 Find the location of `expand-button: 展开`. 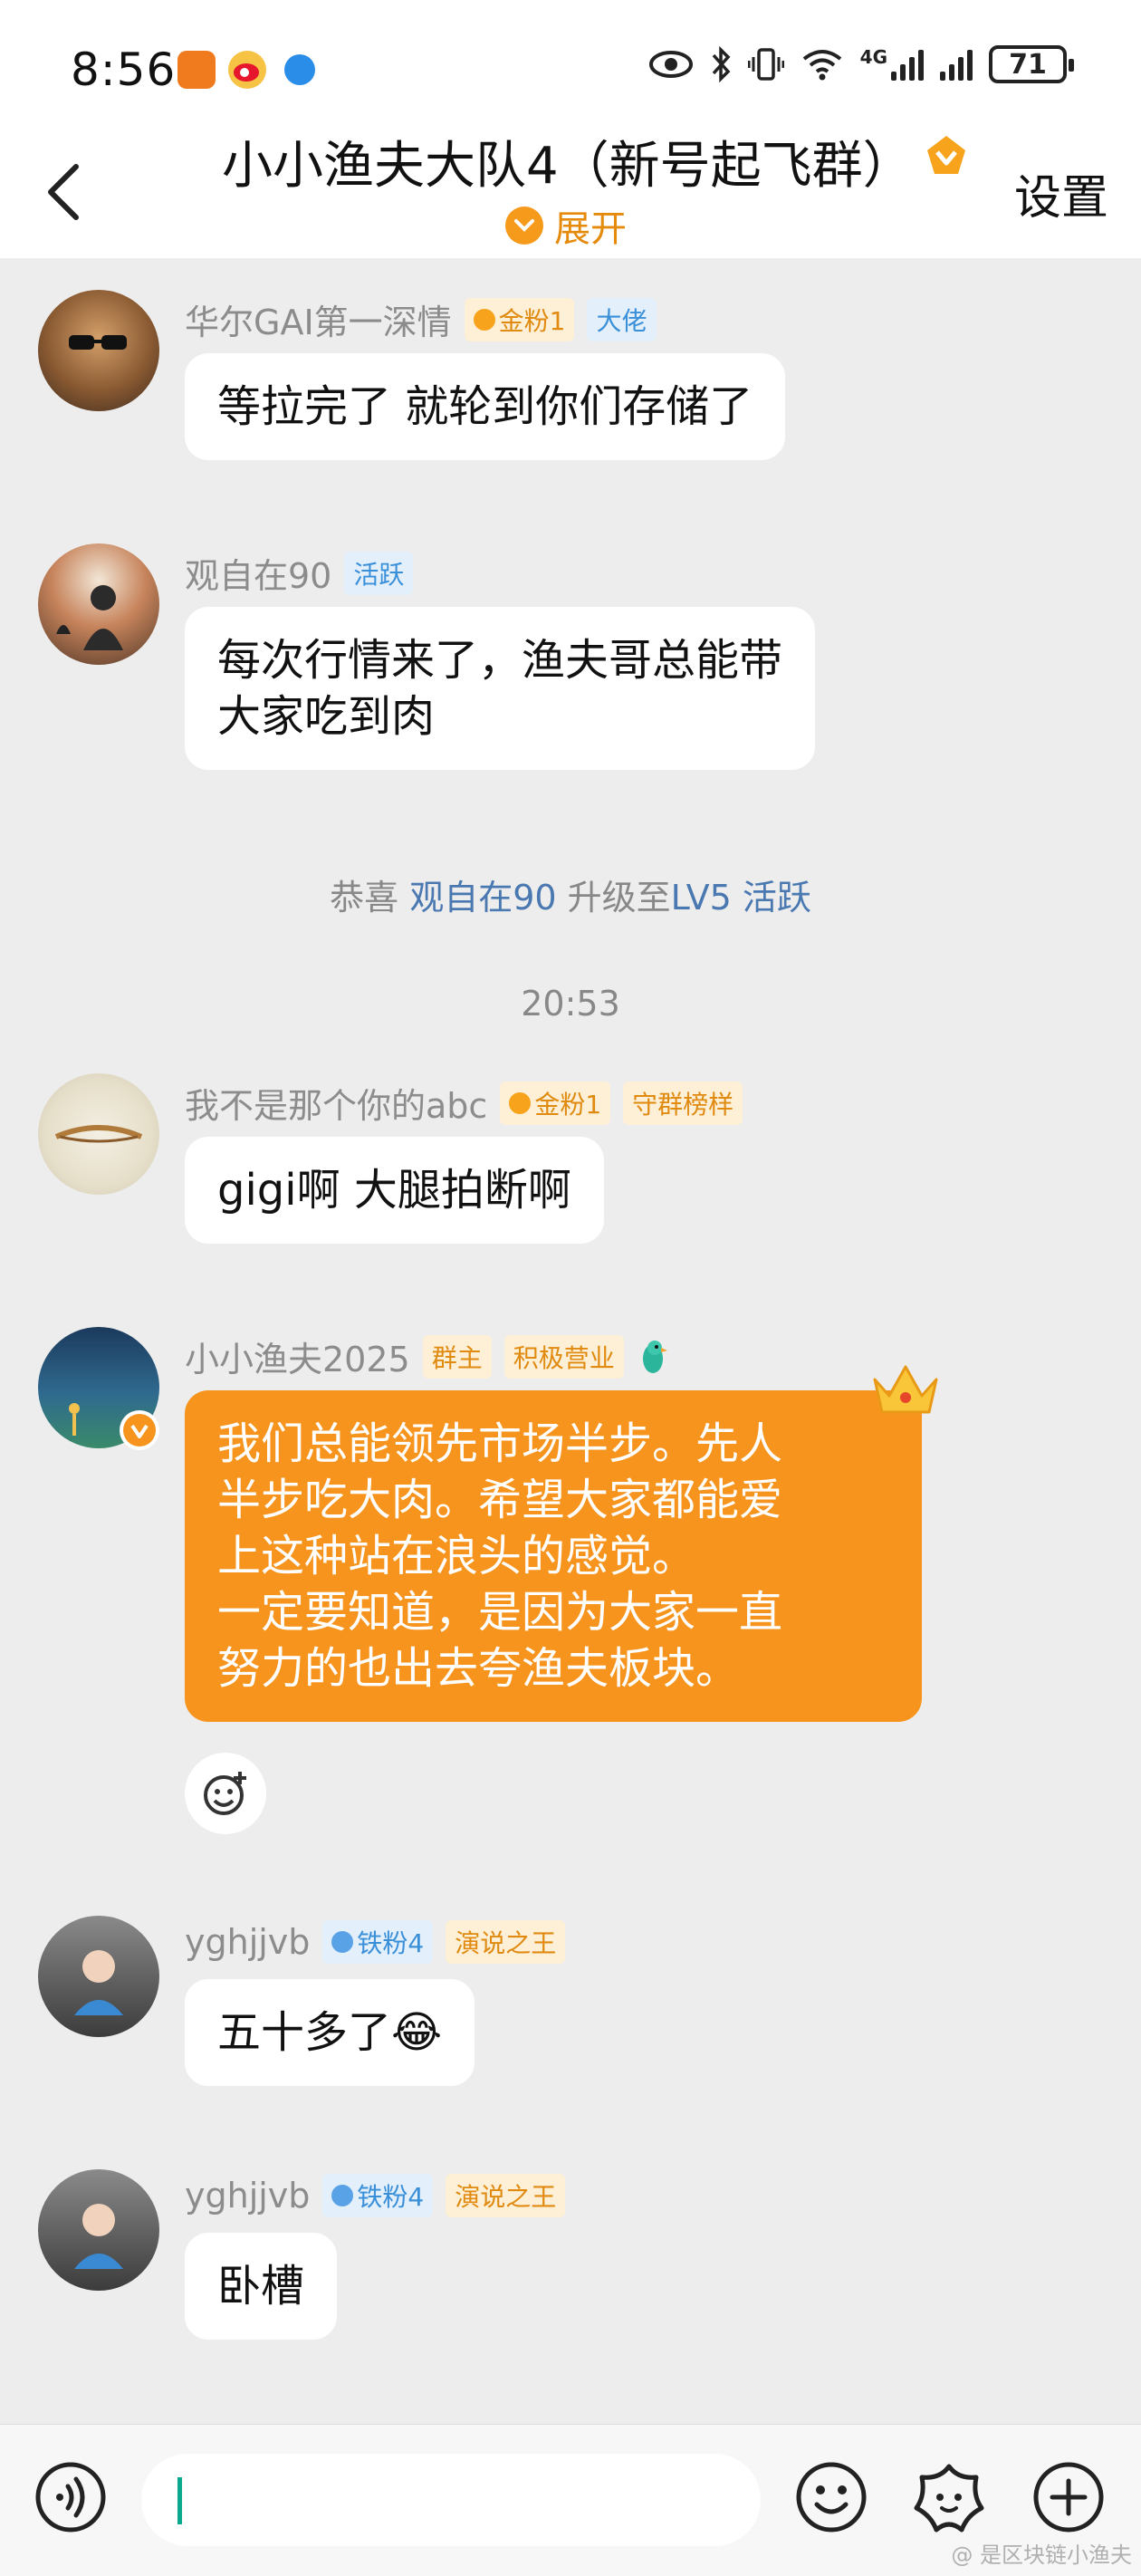

expand-button: 展开 is located at coordinates (566, 225).